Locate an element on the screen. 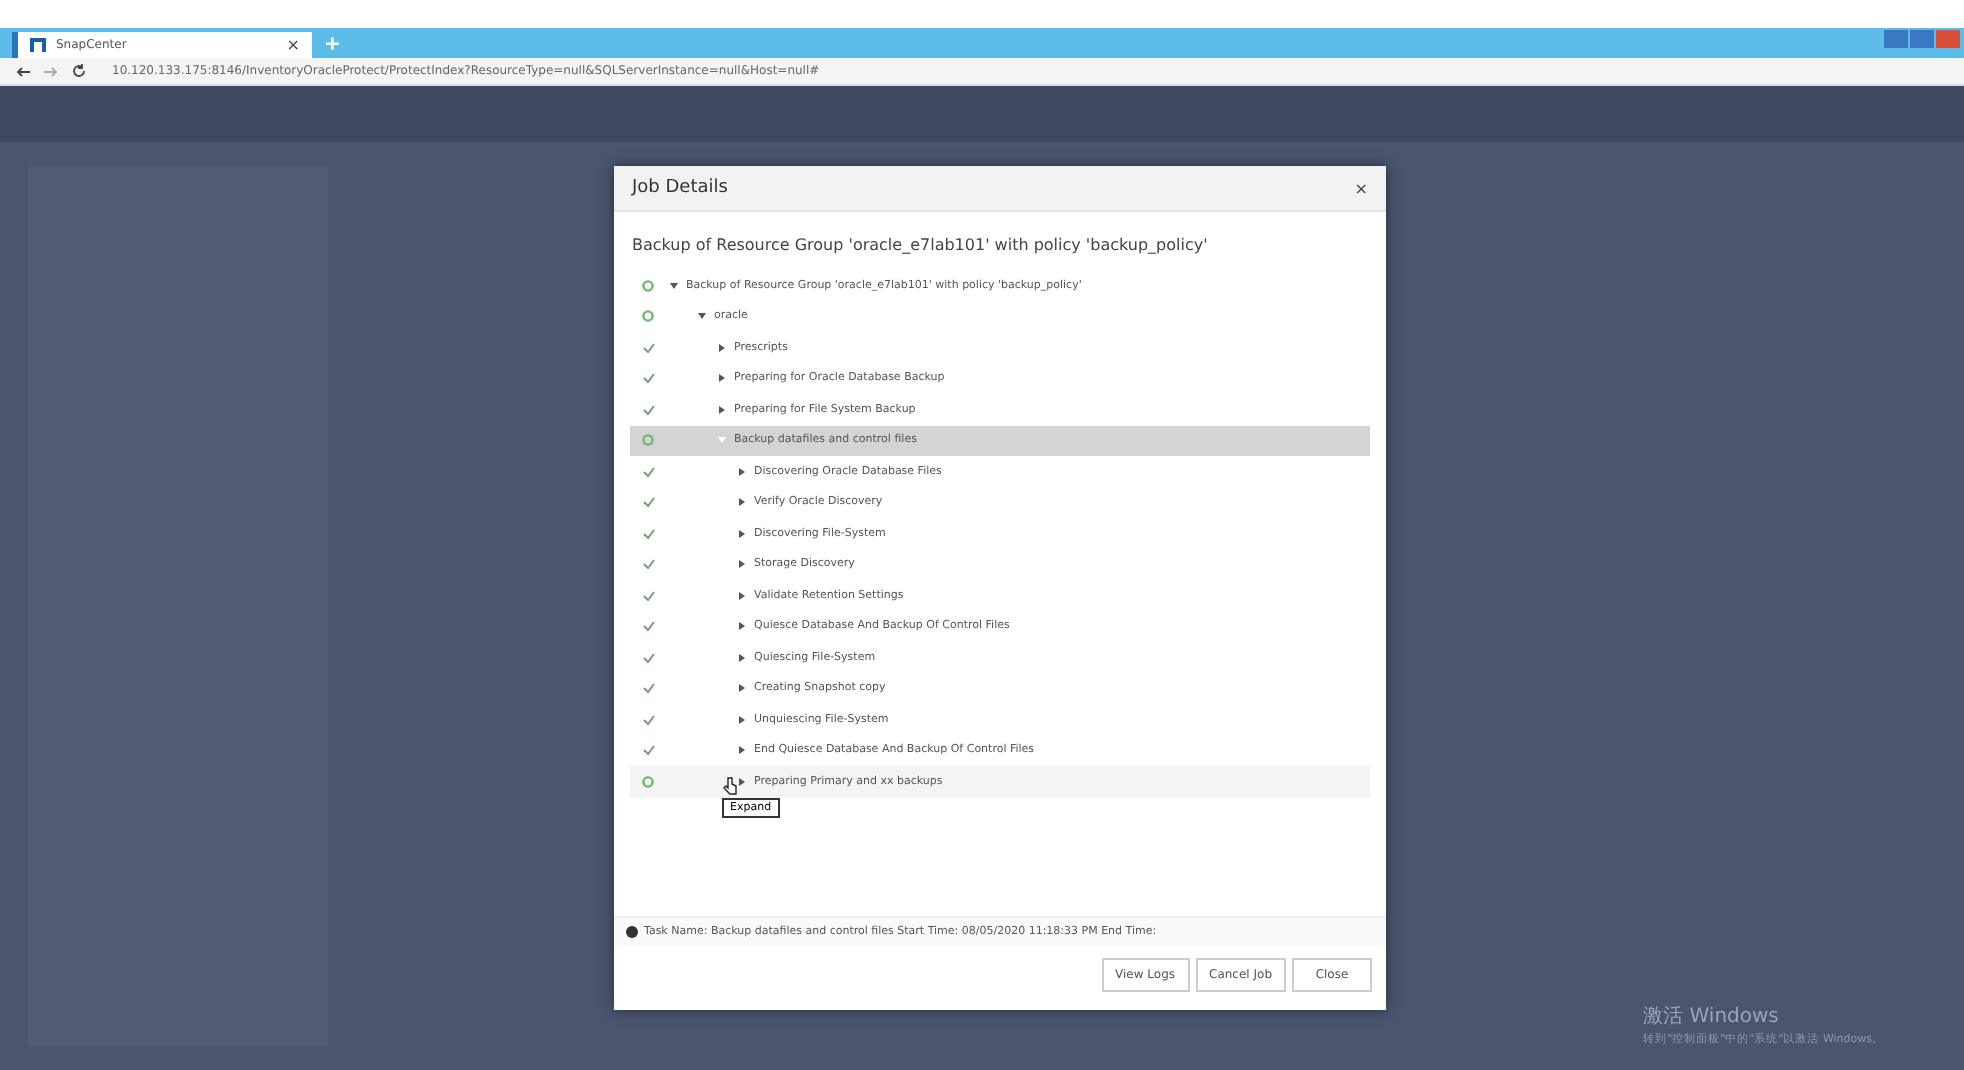  job-heading: Backup of Resource Group 'oracle_e7lab101' with policy 'backup_policy' is located at coordinates (920, 246).